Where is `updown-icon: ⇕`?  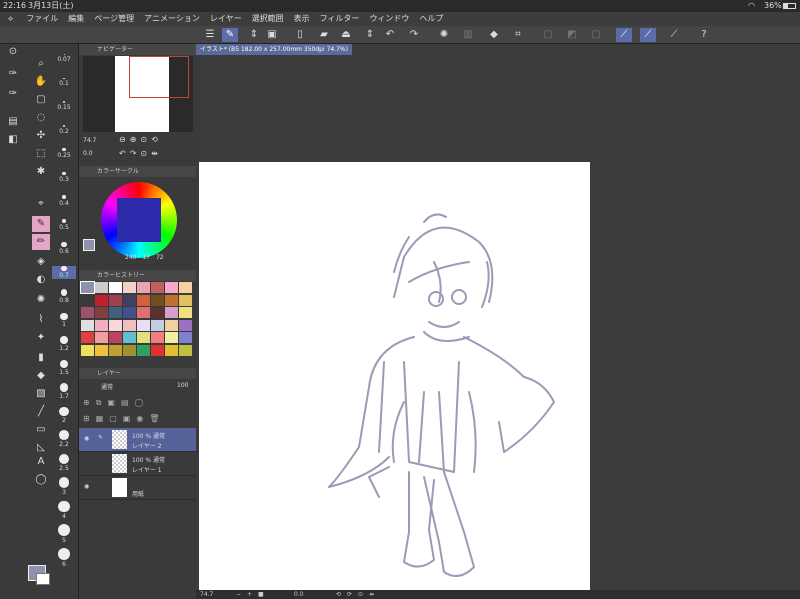 updown-icon: ⇕ is located at coordinates (254, 35).